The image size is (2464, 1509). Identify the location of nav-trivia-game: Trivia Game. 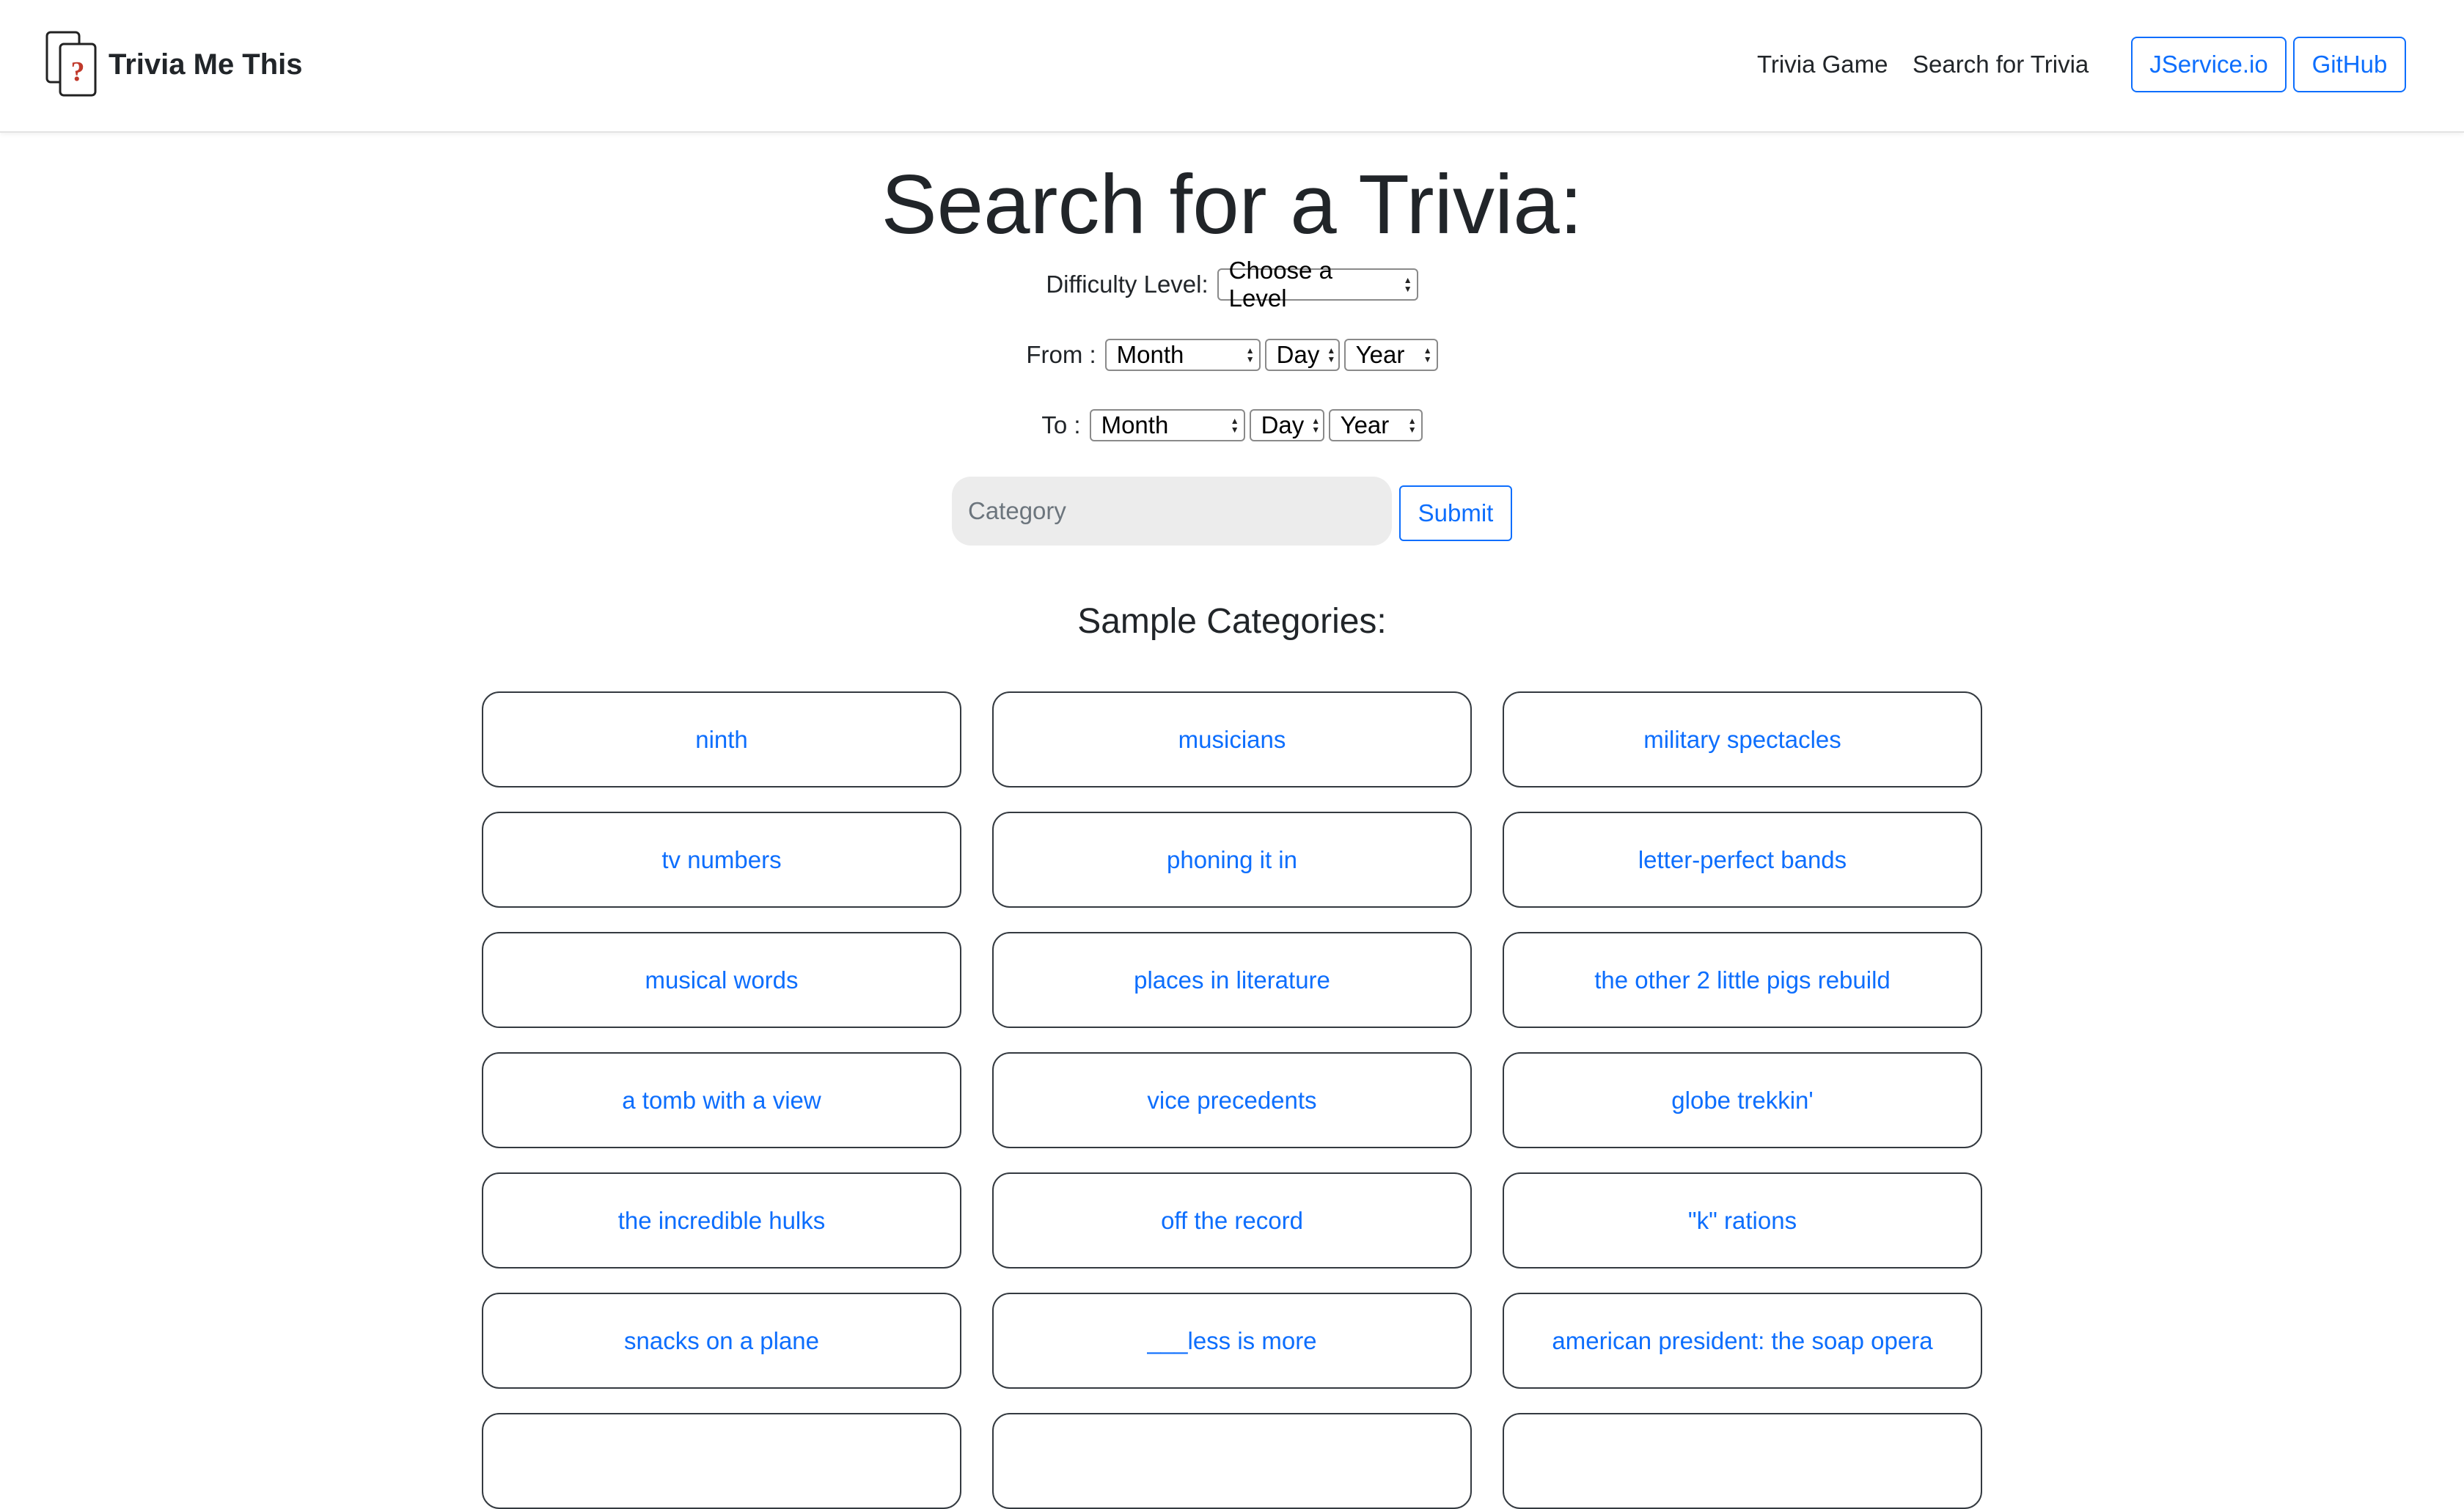
(1822, 64).